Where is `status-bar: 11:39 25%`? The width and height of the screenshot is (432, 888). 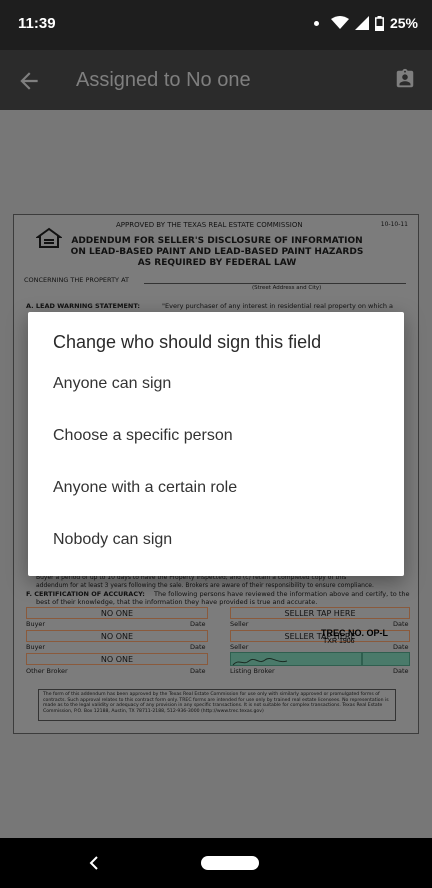
status-bar: 11:39 25% is located at coordinates (216, 25).